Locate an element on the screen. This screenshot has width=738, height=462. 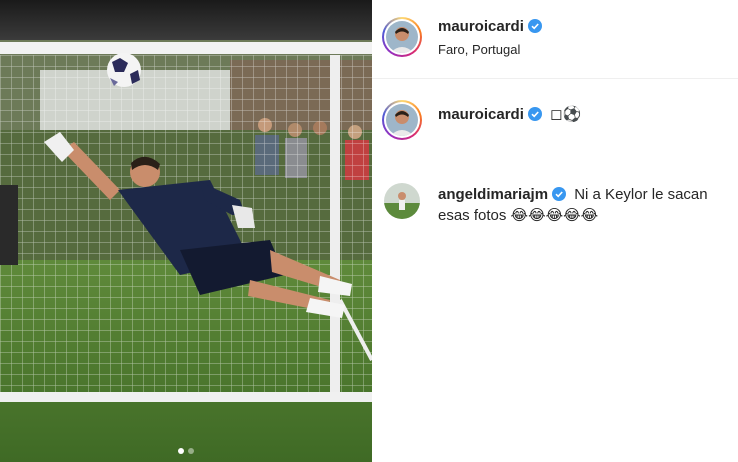
carousel-indicator is located at coordinates (186, 451).